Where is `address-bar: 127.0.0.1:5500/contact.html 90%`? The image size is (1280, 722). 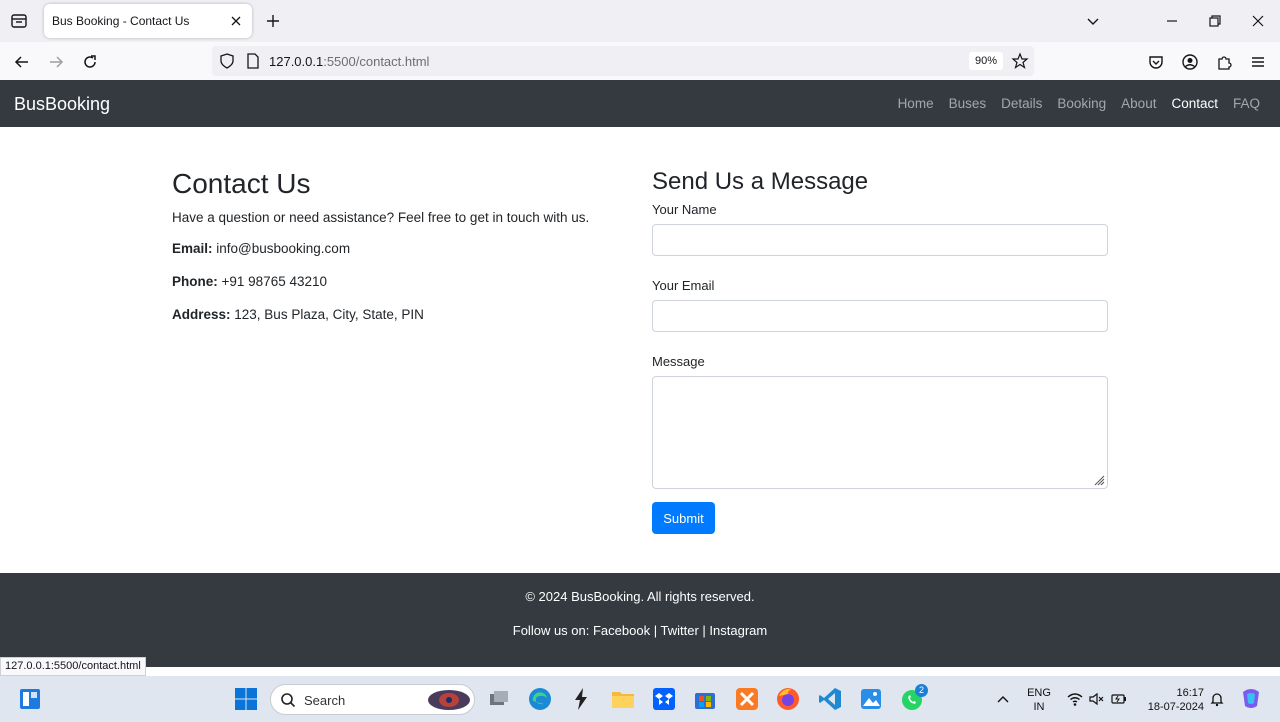 address-bar: 127.0.0.1:5500/contact.html 90% is located at coordinates (623, 61).